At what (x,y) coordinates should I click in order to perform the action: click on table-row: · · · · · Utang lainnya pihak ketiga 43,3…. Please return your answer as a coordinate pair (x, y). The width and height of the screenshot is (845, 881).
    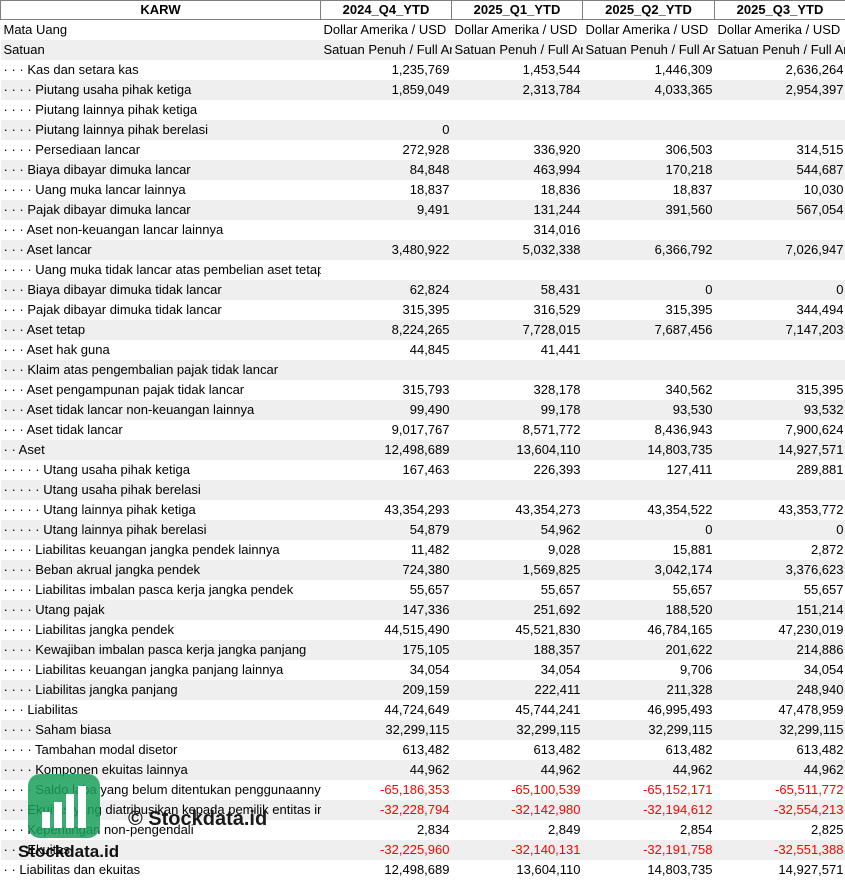
    Looking at the image, I should click on (423, 510).